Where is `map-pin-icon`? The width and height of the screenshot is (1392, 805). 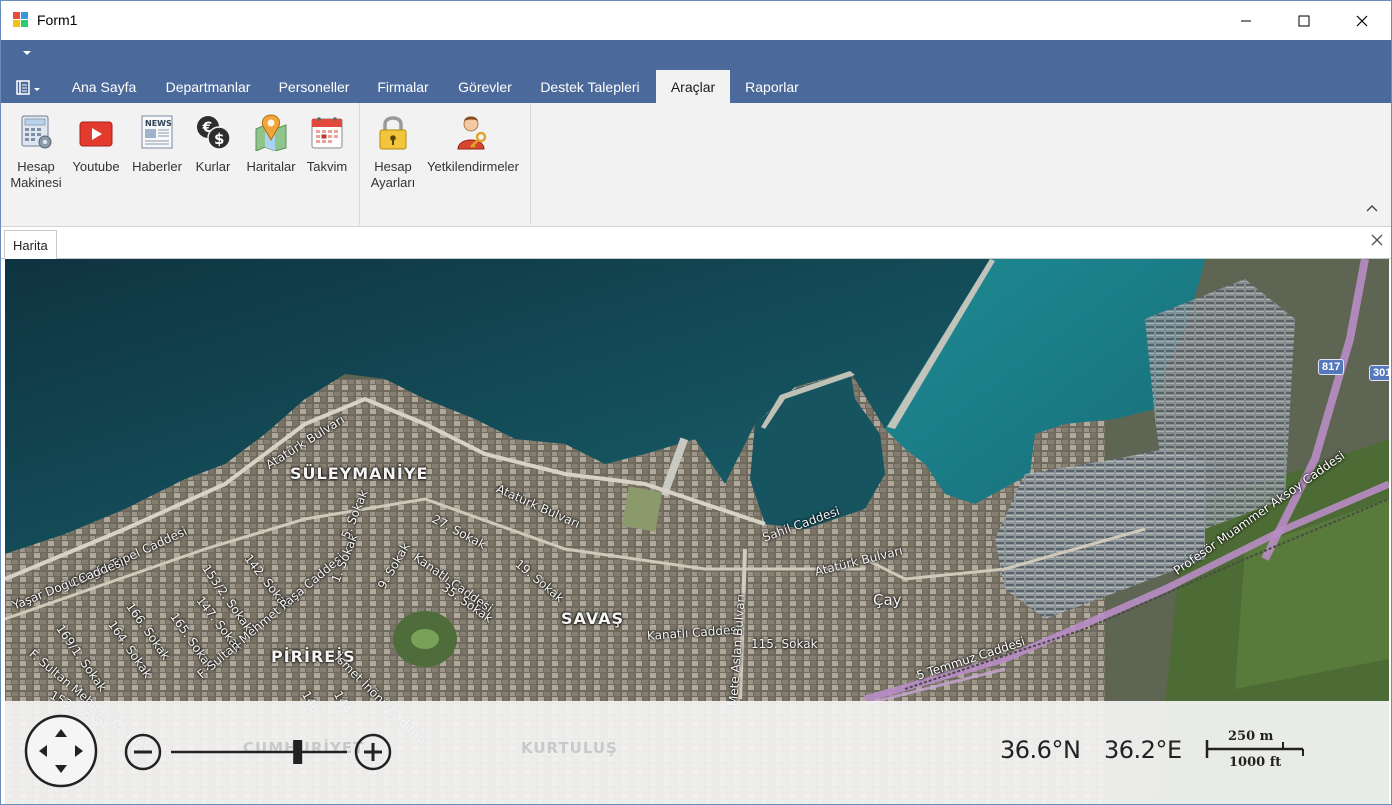 map-pin-icon is located at coordinates (271, 132).